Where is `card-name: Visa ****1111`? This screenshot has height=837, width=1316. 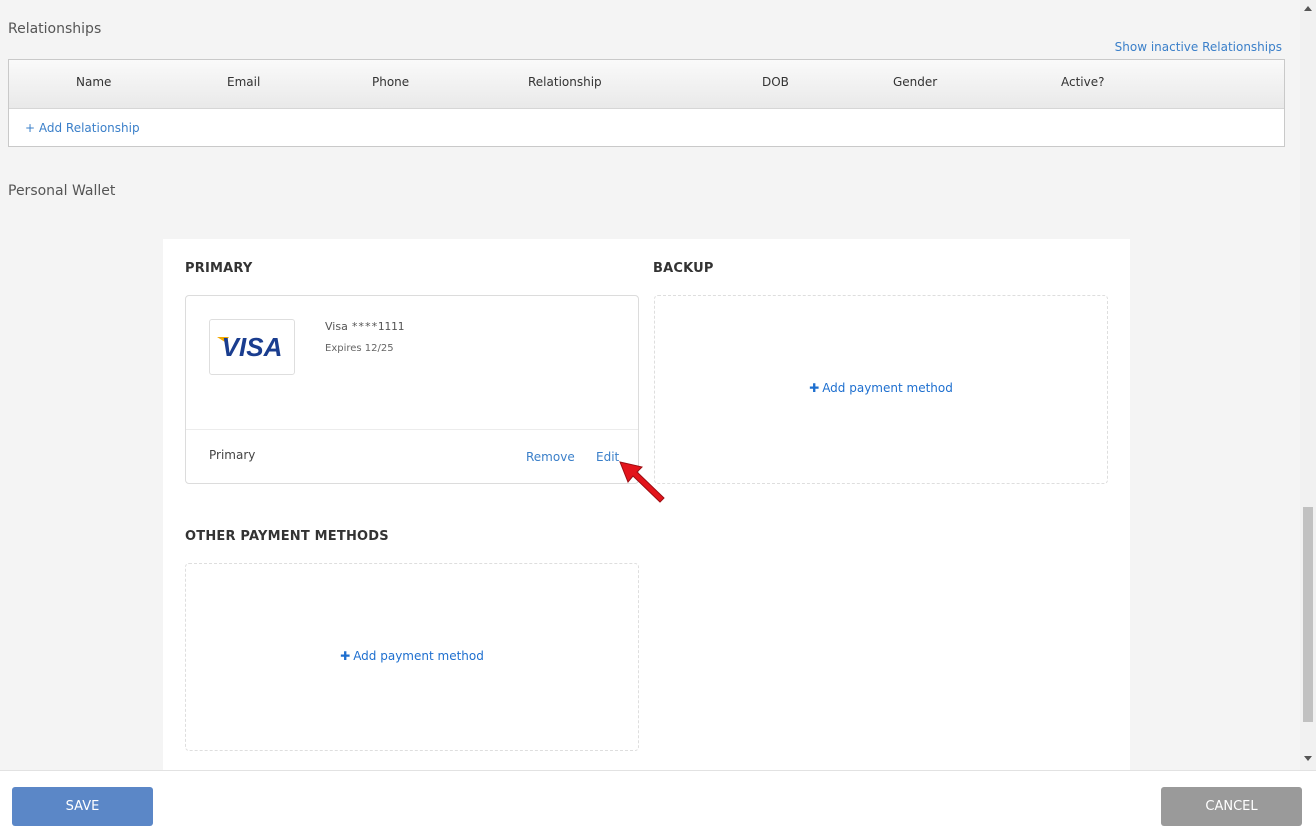 card-name: Visa ****1111 is located at coordinates (364, 326).